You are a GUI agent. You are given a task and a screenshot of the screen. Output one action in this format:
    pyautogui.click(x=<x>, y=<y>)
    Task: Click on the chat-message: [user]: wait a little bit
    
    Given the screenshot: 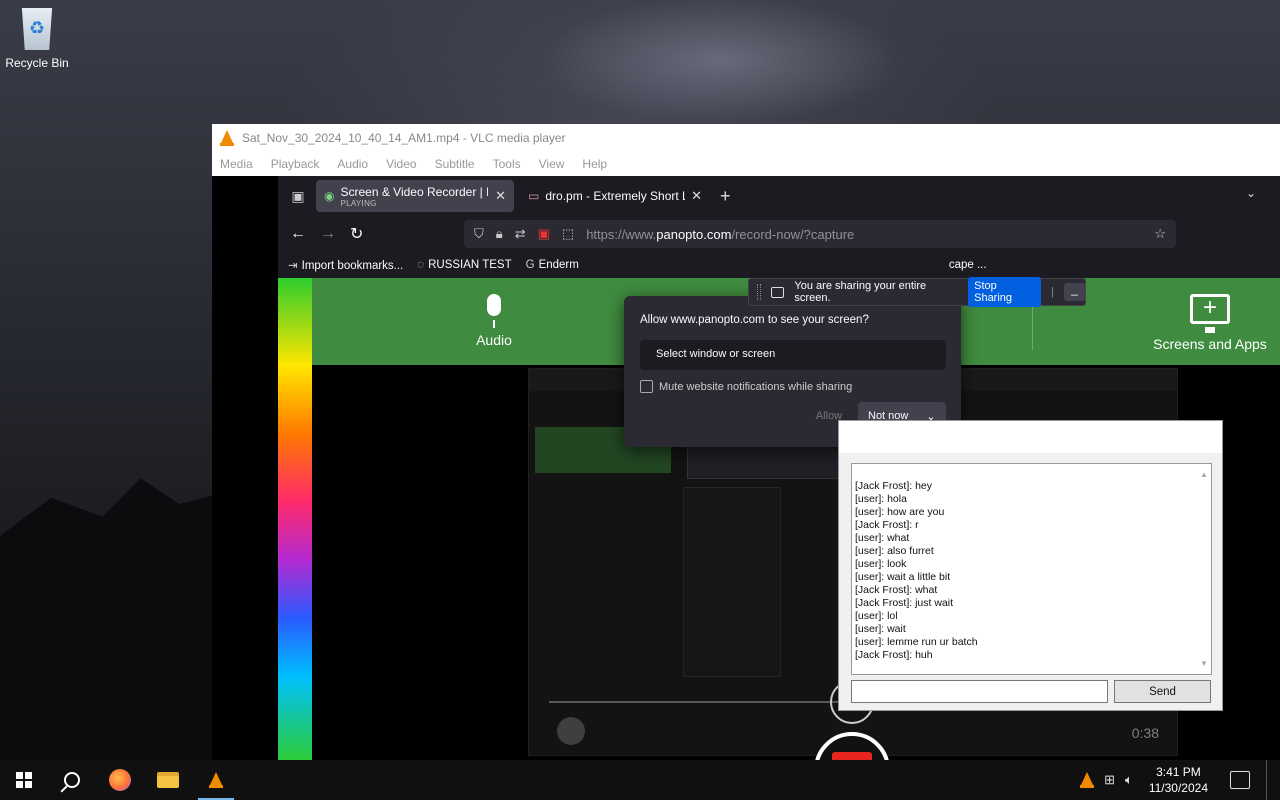 What is the action you would take?
    pyautogui.click(x=903, y=577)
    